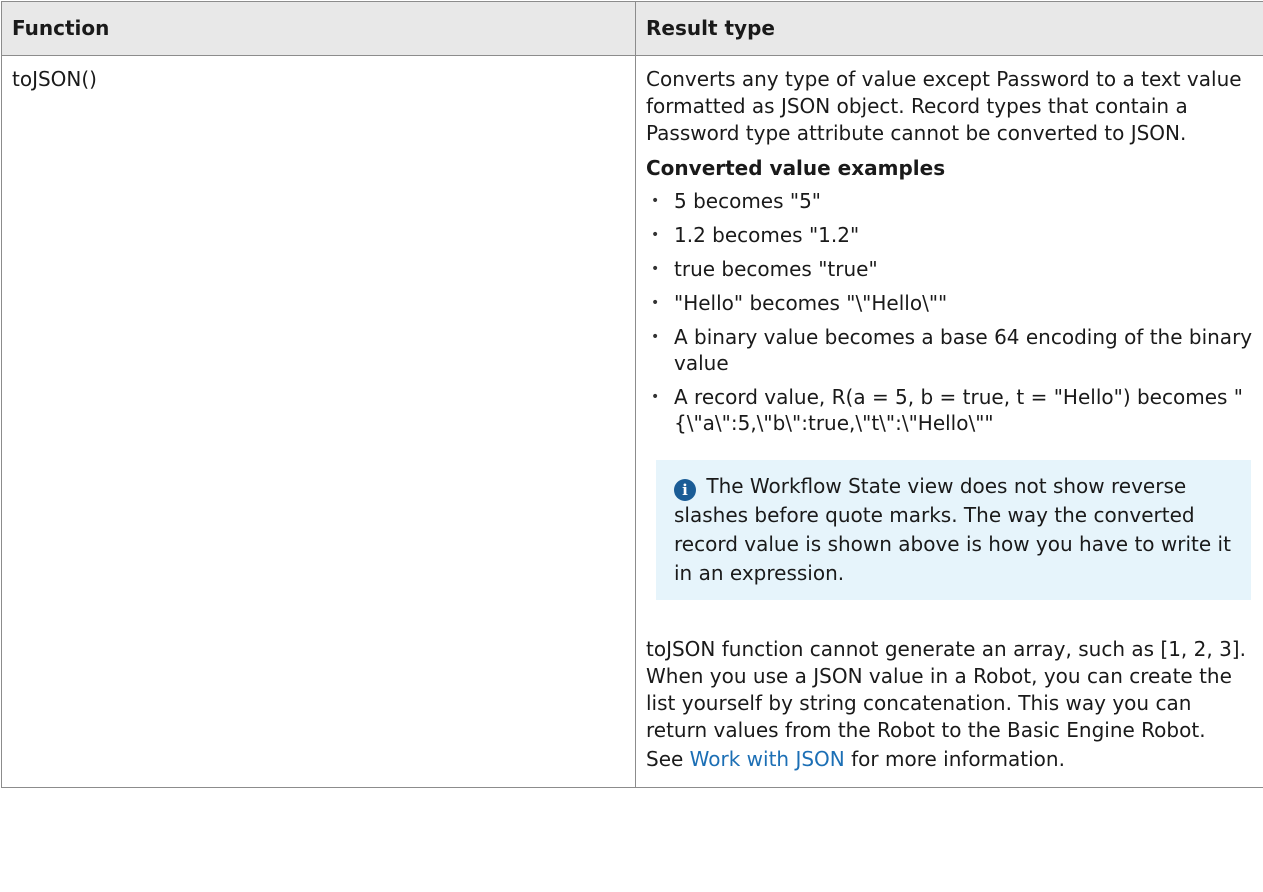  I want to click on see-prefix: See, so click(668, 759).